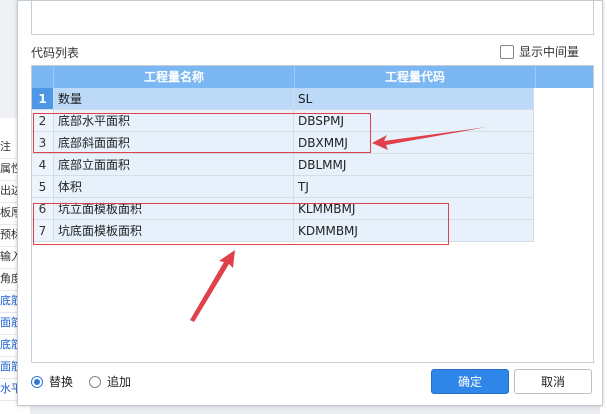 This screenshot has width=607, height=414. I want to click on table-row: 6 坑立面模板面积 KLMMBMJ, so click(291, 209).